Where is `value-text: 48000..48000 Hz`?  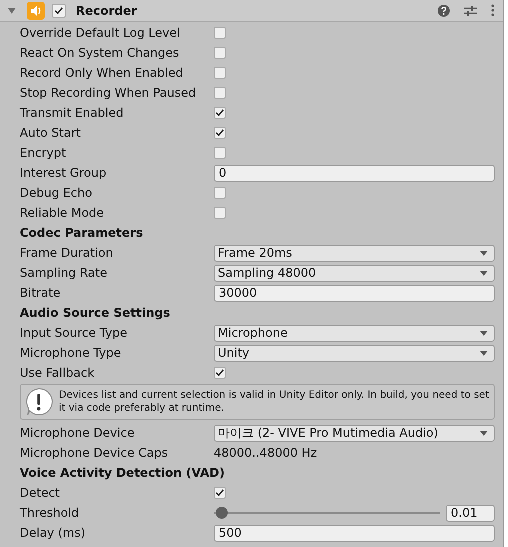 value-text: 48000..48000 Hz is located at coordinates (266, 453).